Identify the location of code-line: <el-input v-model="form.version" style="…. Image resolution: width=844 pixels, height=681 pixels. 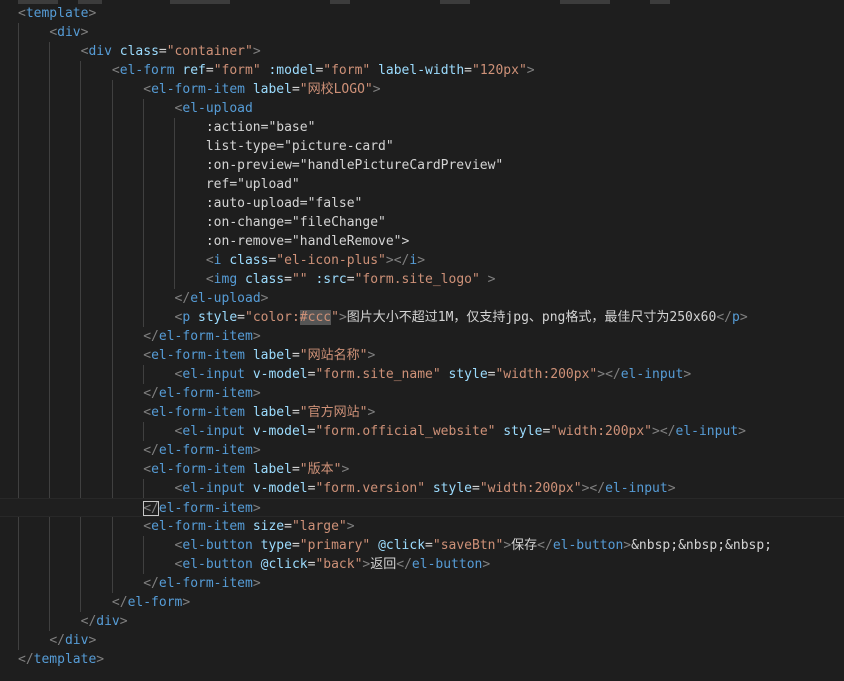
(422, 488).